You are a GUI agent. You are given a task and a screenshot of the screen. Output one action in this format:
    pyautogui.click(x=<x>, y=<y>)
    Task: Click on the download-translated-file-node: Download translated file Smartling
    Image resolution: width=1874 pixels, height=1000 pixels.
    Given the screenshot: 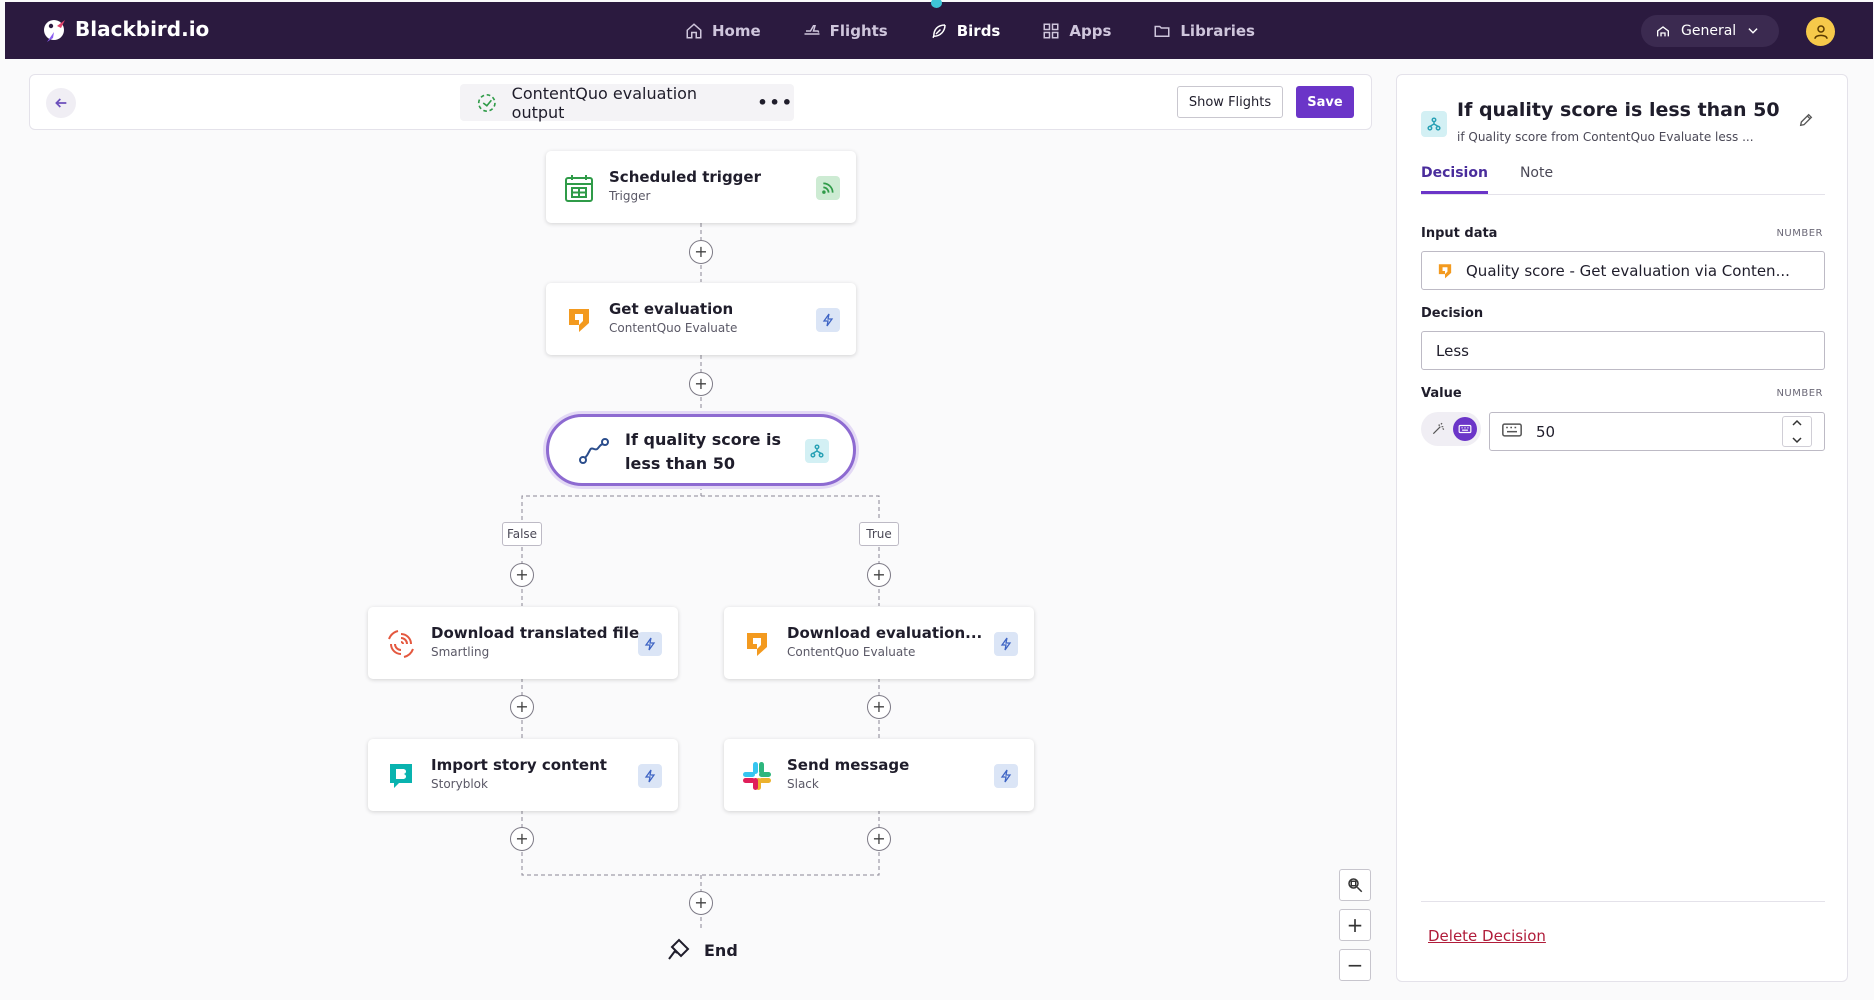 What is the action you would take?
    pyautogui.click(x=523, y=643)
    